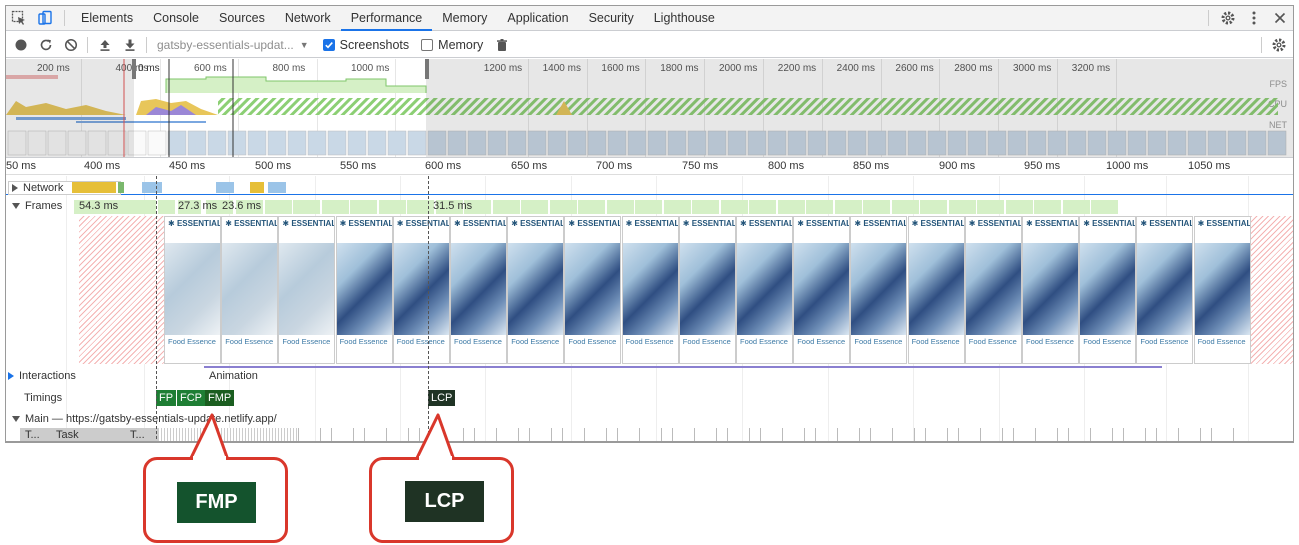  What do you see at coordinates (220, 398) in the screenshot?
I see `fmp-marker: FMP` at bounding box center [220, 398].